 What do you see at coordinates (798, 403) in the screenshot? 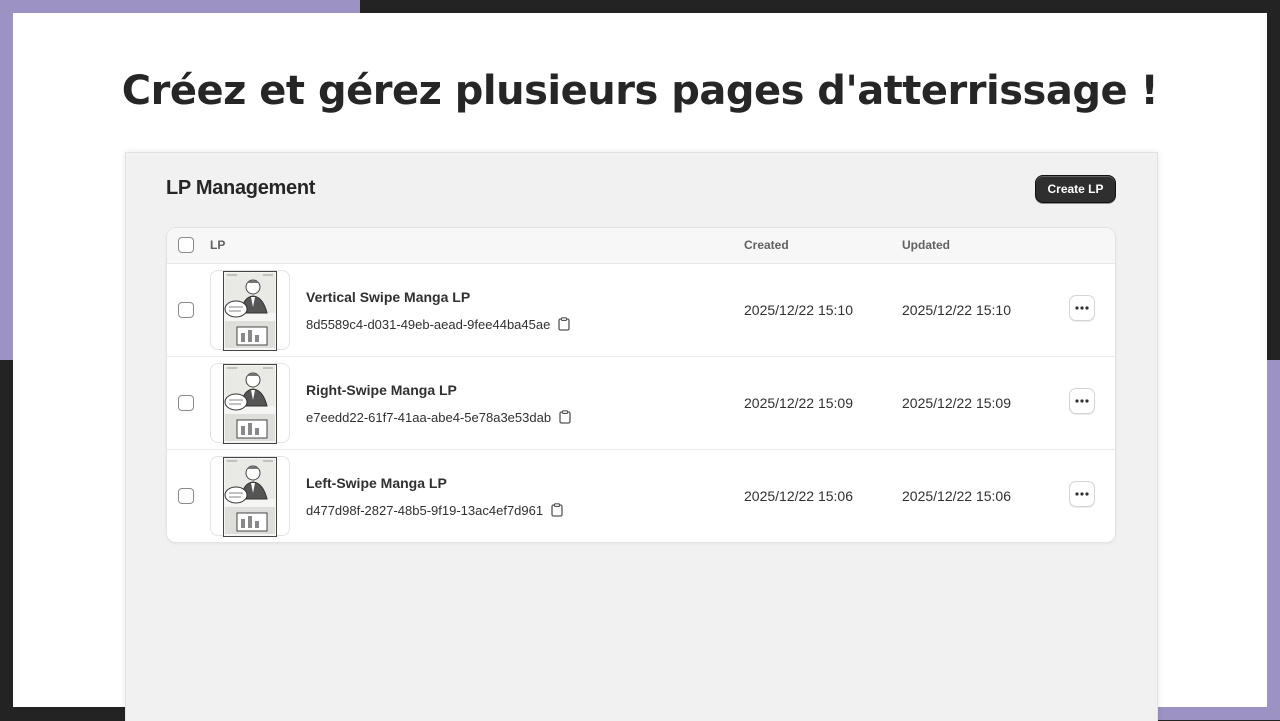
I see `created-date: 2025/12/22 15:09` at bounding box center [798, 403].